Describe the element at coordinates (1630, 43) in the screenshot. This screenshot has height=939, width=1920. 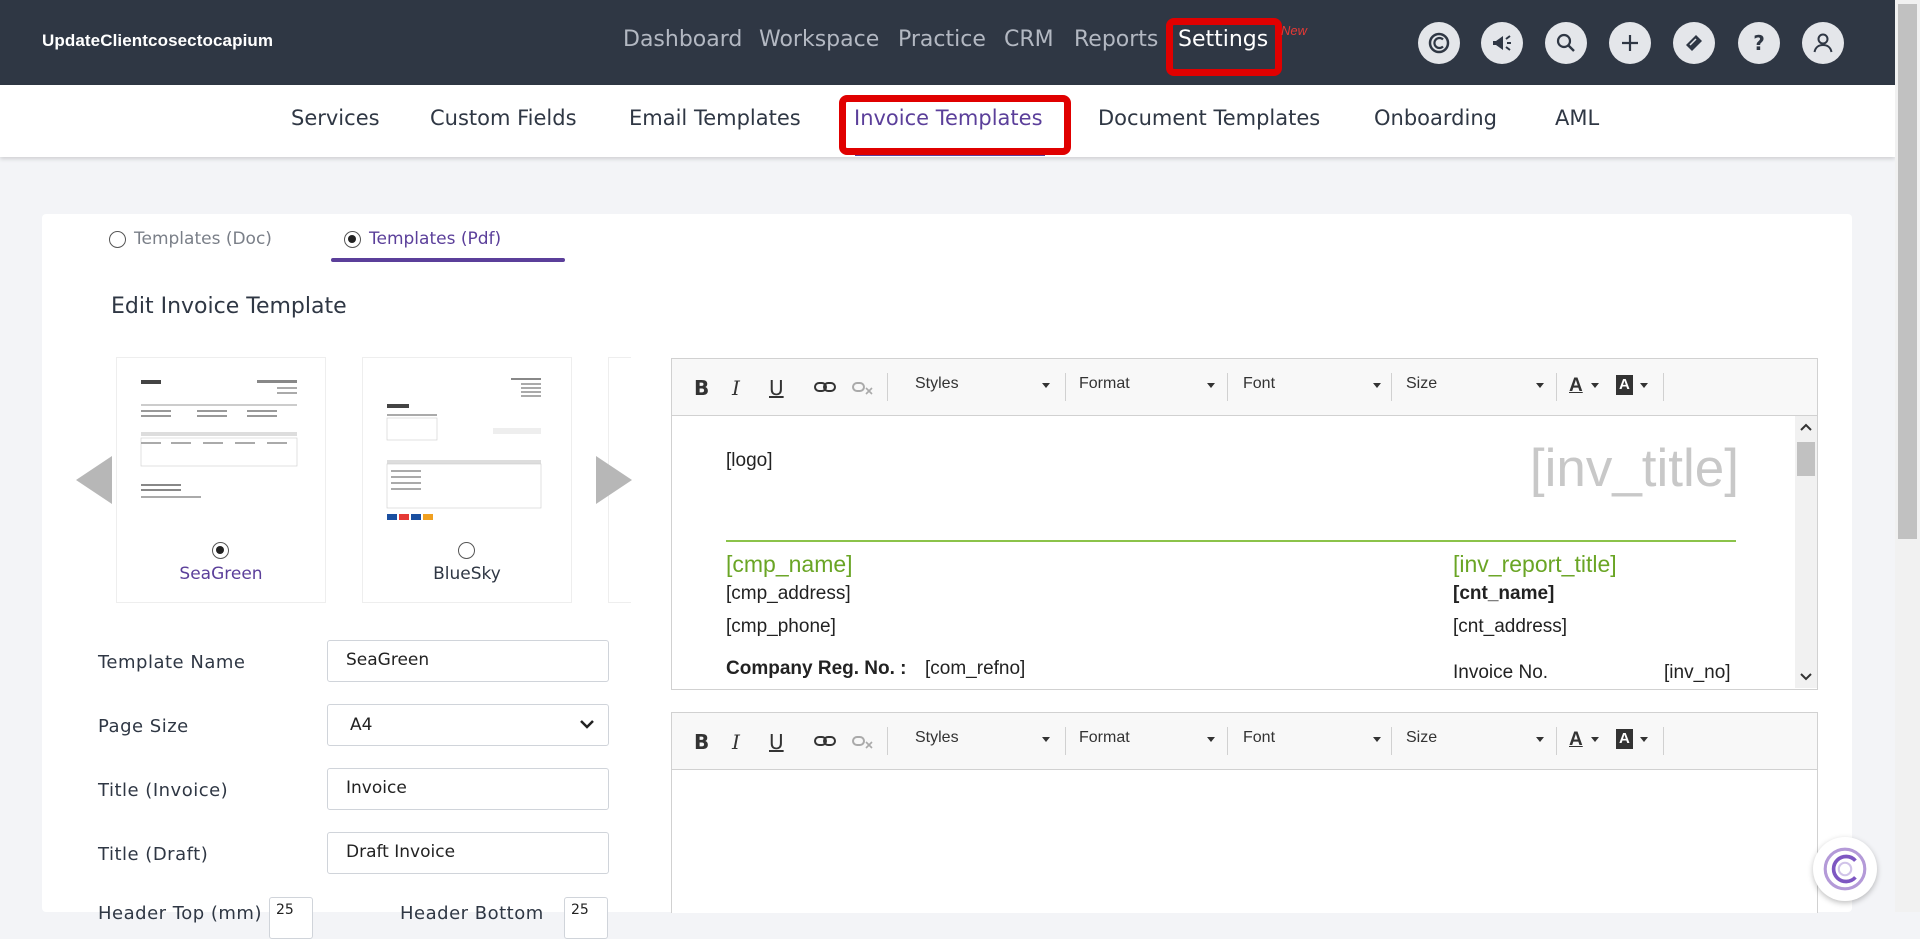
I see `plus-icon` at that location.